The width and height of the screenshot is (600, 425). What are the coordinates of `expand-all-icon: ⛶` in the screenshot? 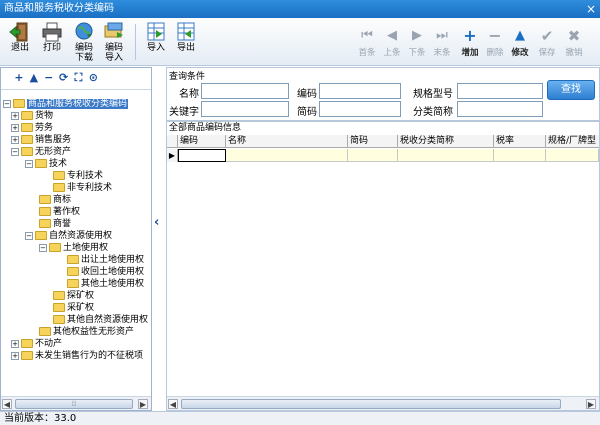 It's located at (79, 78).